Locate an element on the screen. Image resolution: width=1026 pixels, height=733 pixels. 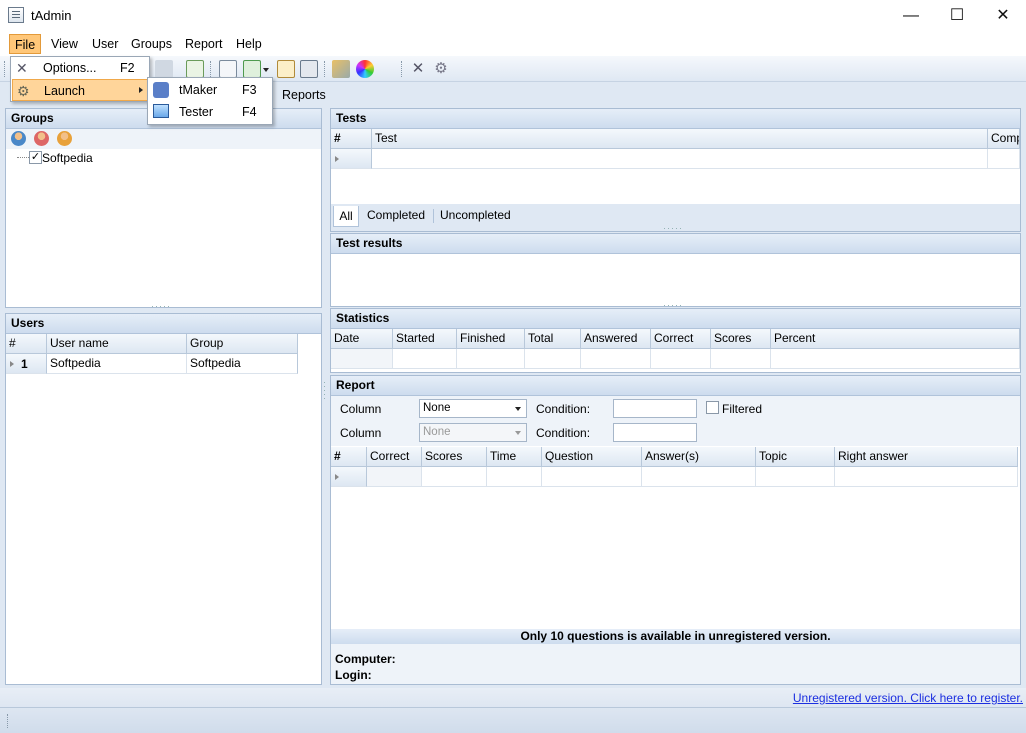
tab-completed: Completed is located at coordinates (396, 215).